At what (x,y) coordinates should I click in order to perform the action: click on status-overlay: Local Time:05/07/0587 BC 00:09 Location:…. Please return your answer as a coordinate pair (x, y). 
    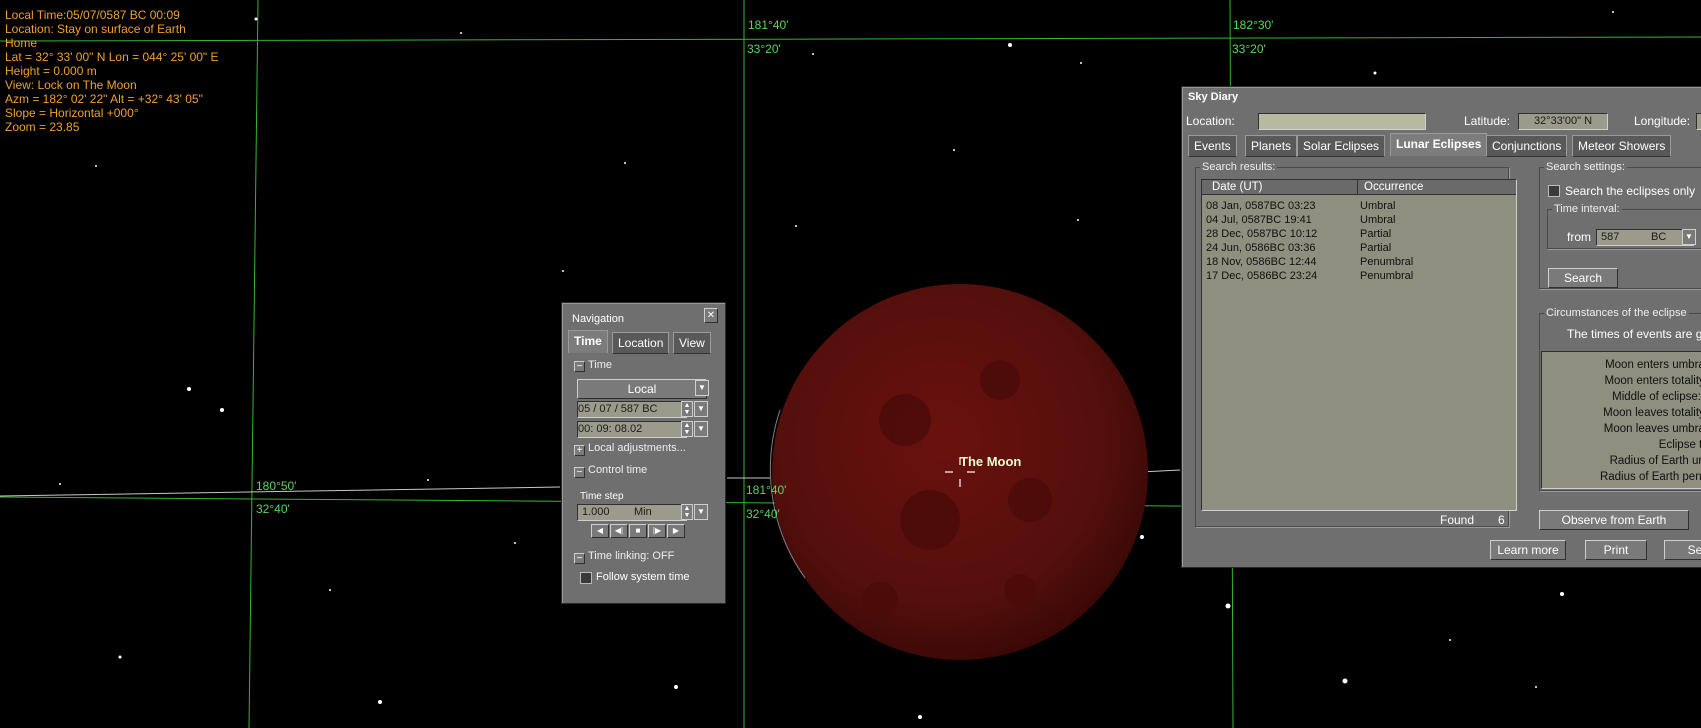
    Looking at the image, I should click on (112, 71).